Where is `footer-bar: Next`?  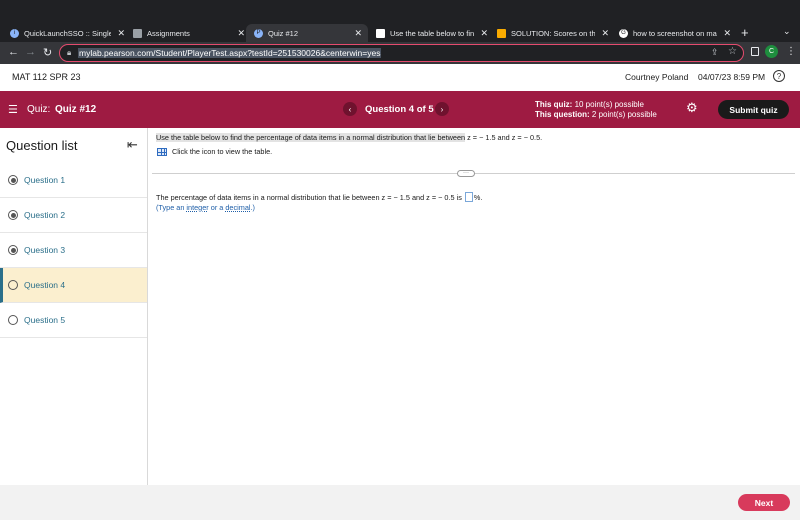
footer-bar: Next is located at coordinates (400, 502).